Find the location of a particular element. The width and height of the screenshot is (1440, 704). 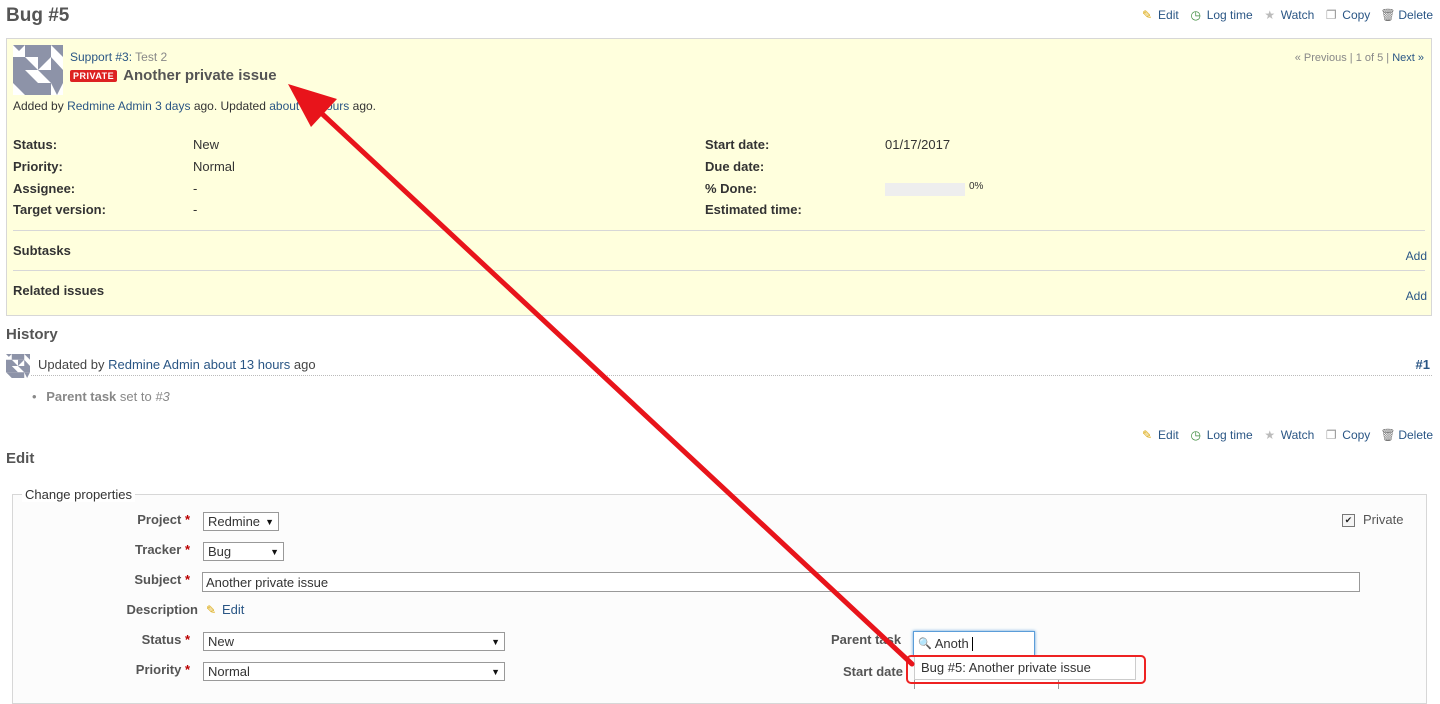

parent-issue-subject: Test 2 is located at coordinates (151, 57).